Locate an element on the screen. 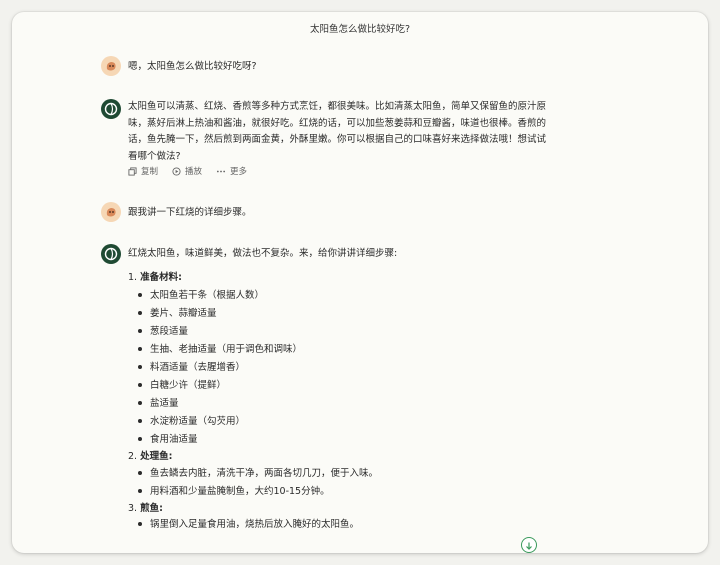 The image size is (720, 565). list-item: 白糖少许（提鲜） is located at coordinates (182, 384).